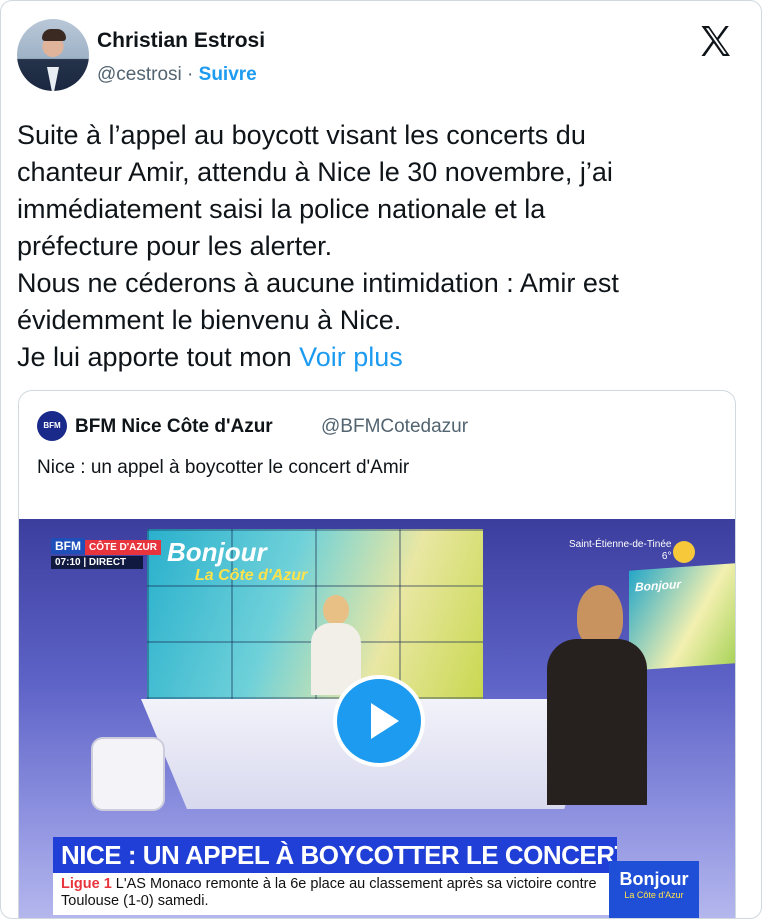  Describe the element at coordinates (715, 41) in the screenshot. I see `x-logo-icon` at that location.